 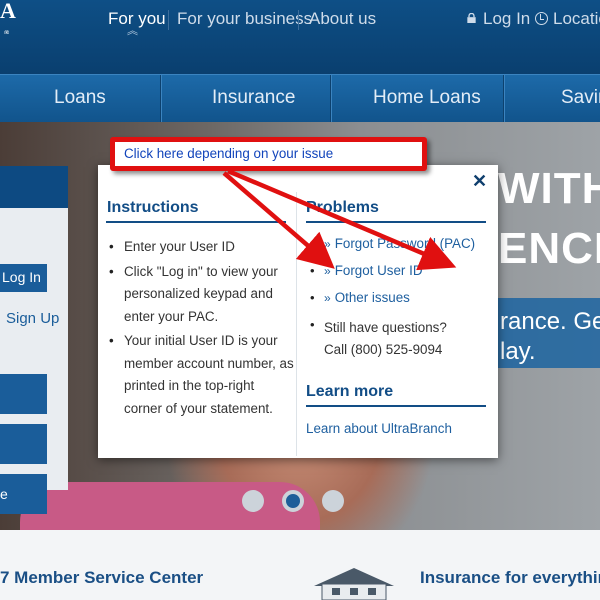 I want to click on login-button: Log In, so click(x=23, y=278).